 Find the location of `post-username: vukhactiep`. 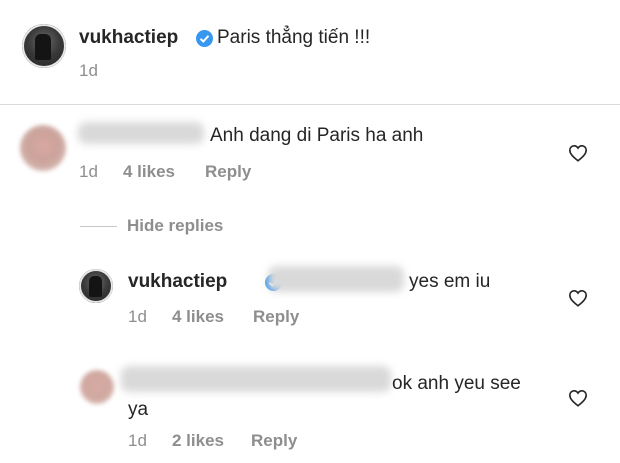

post-username: vukhactiep is located at coordinates (128, 38).